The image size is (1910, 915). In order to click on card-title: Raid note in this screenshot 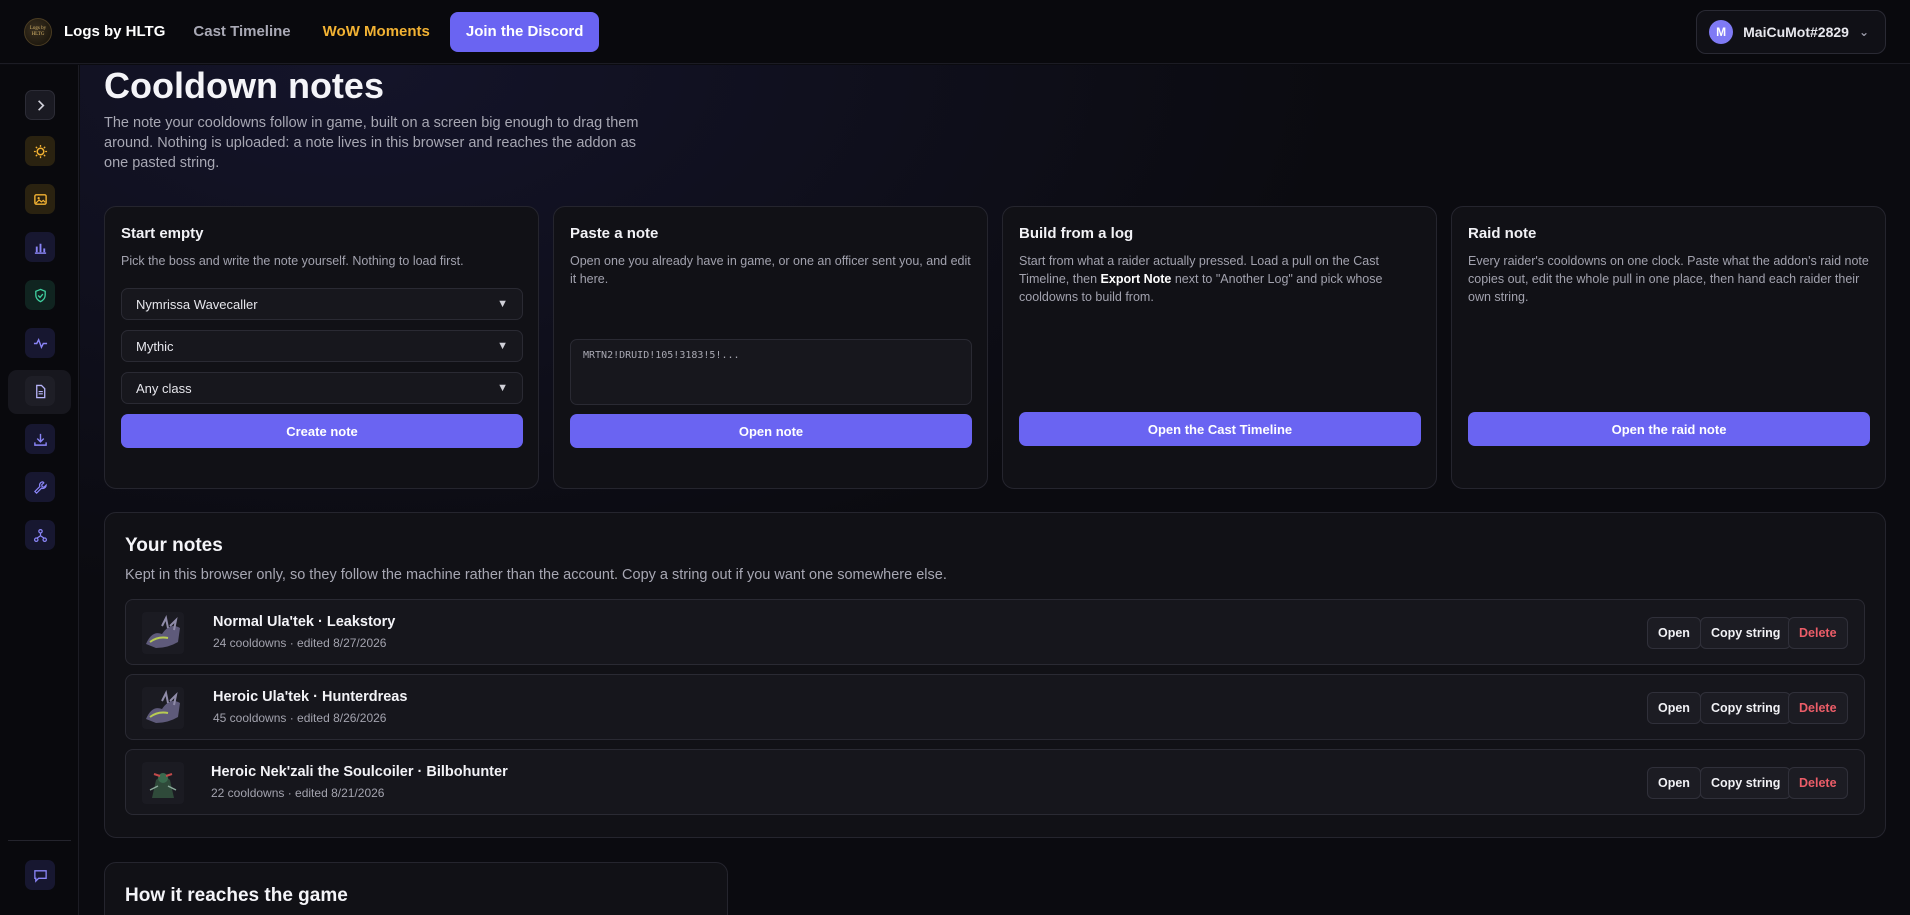, I will do `click(1502, 233)`.